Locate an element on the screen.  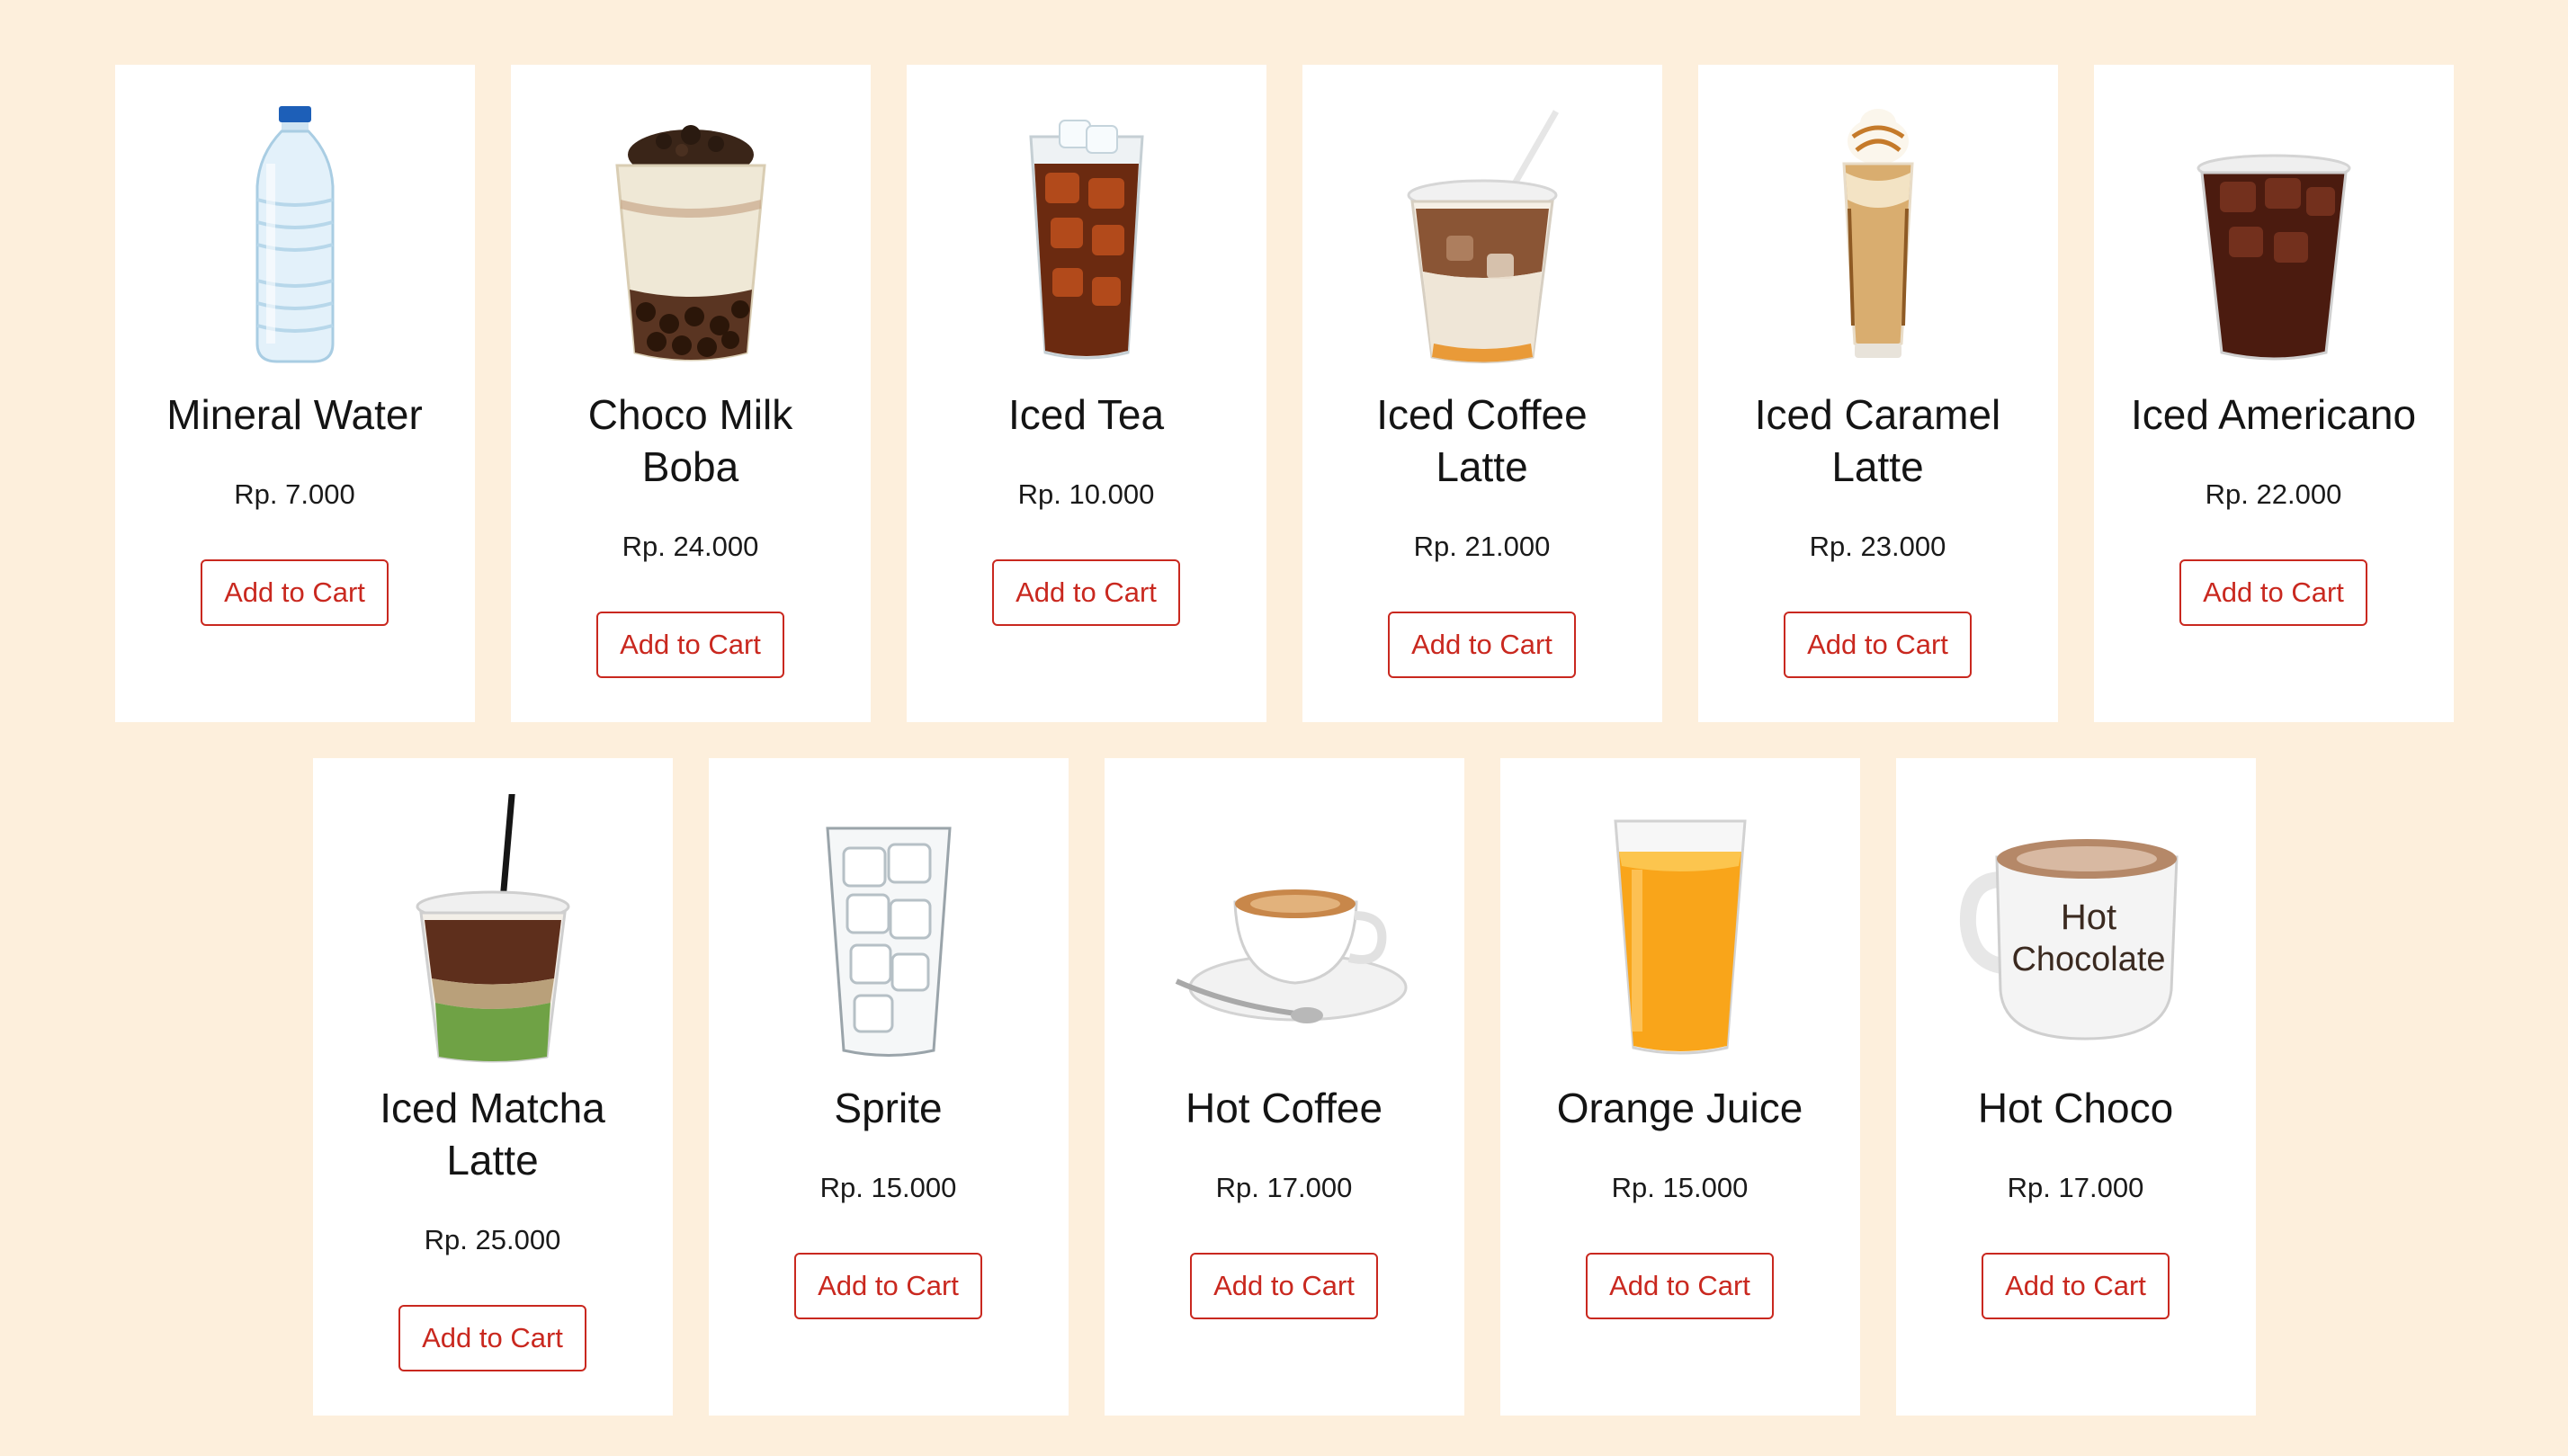
mug-label-hot: Hot is located at coordinates (2088, 918).